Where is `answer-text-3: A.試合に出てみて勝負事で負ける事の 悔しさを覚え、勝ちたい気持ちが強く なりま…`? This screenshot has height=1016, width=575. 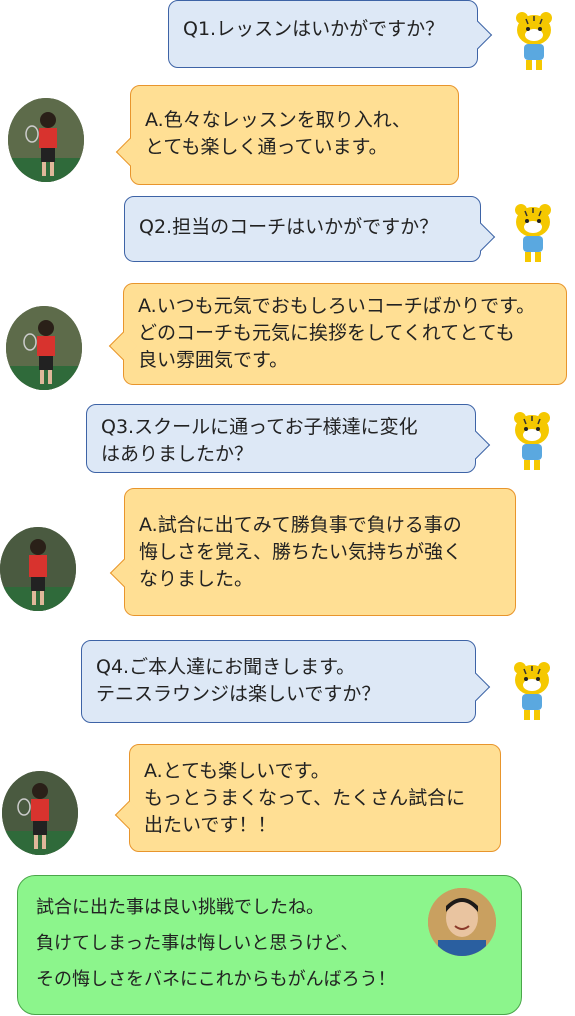 answer-text-3: A.試合に出てみて勝負事で負ける事の 悔しさを覚え、勝ちたい気持ちが強く なりま… is located at coordinates (301, 552).